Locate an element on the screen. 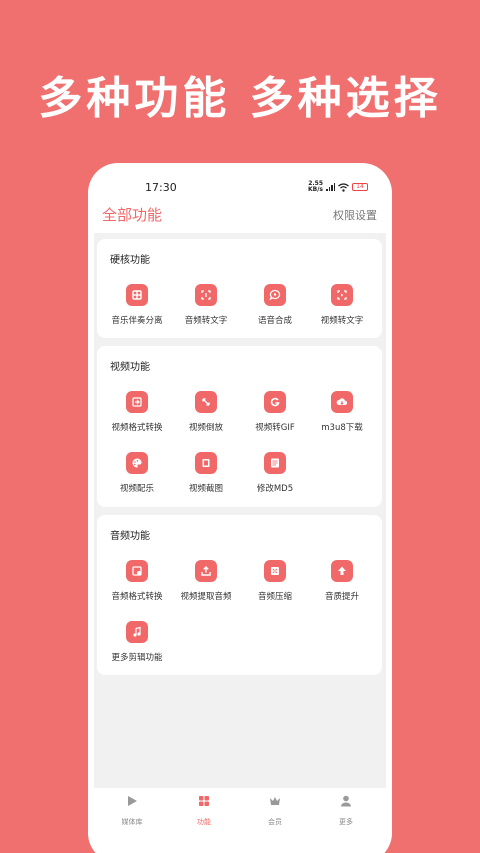 The image size is (480, 853). feature-label: 音质提升 is located at coordinates (341, 597).